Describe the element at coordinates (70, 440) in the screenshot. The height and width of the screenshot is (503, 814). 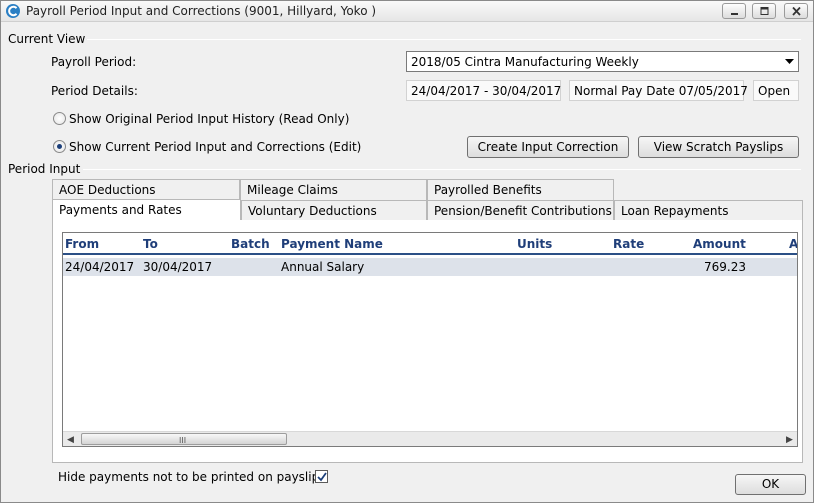
I see `scroll-left-icon: ◀` at that location.